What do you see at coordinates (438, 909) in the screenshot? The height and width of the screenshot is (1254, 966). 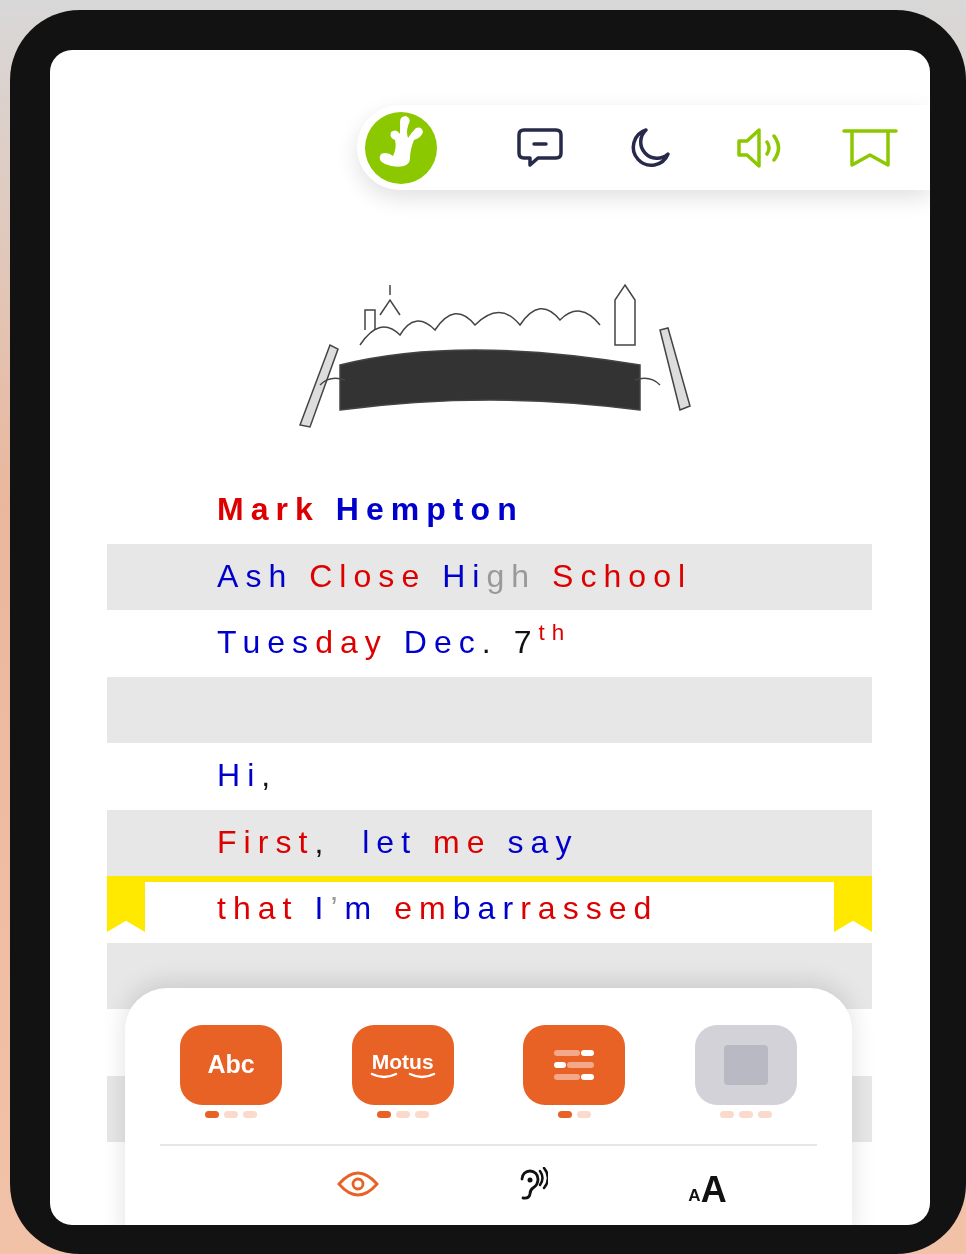 I see `text-line: that I’m em bar rassed` at bounding box center [438, 909].